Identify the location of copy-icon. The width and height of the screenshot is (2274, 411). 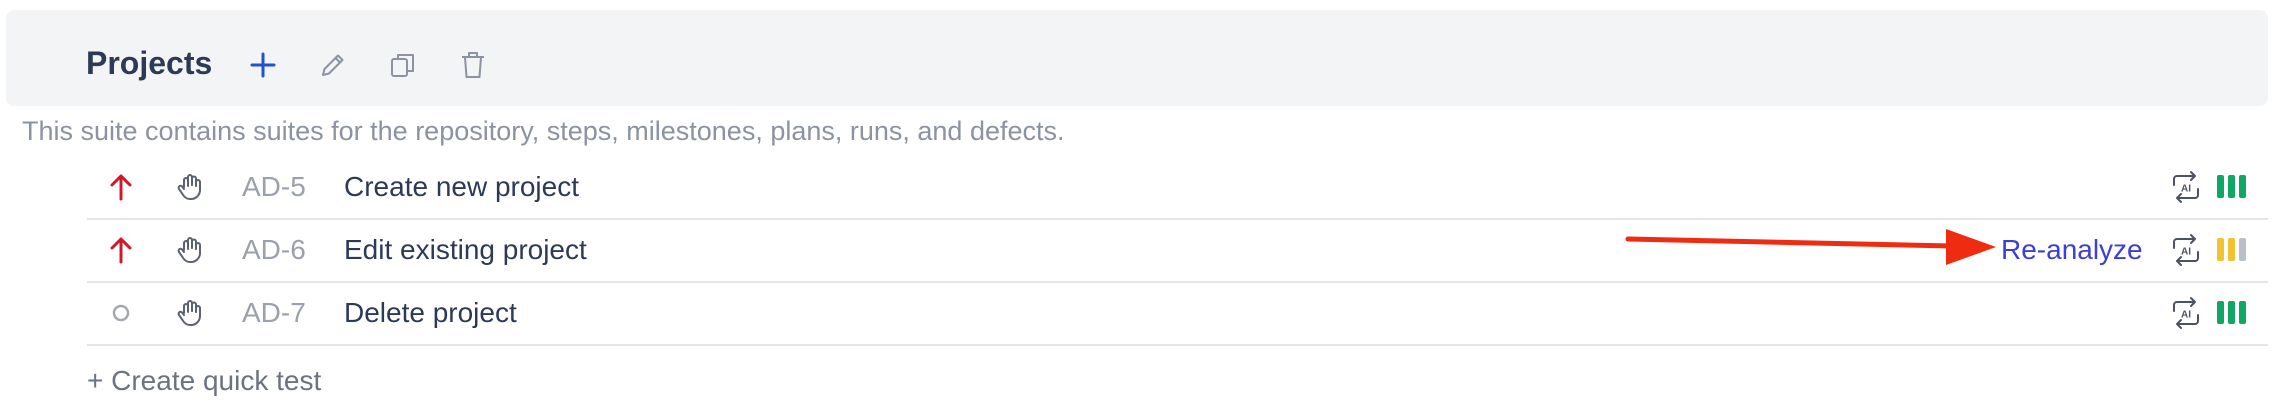
(402, 65).